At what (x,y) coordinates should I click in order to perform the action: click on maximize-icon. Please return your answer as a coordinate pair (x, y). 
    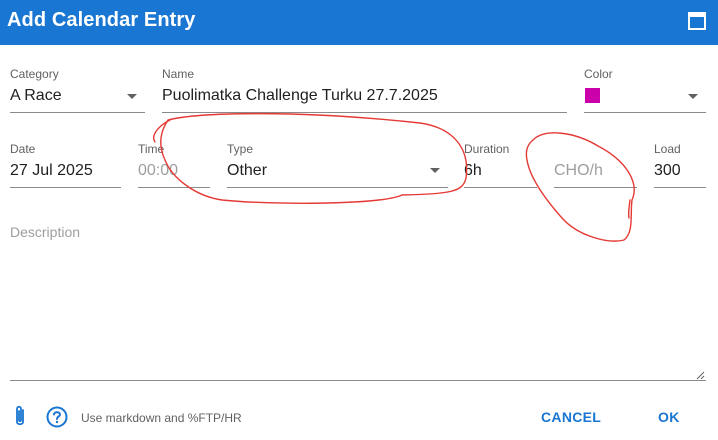
    Looking at the image, I should click on (697, 21).